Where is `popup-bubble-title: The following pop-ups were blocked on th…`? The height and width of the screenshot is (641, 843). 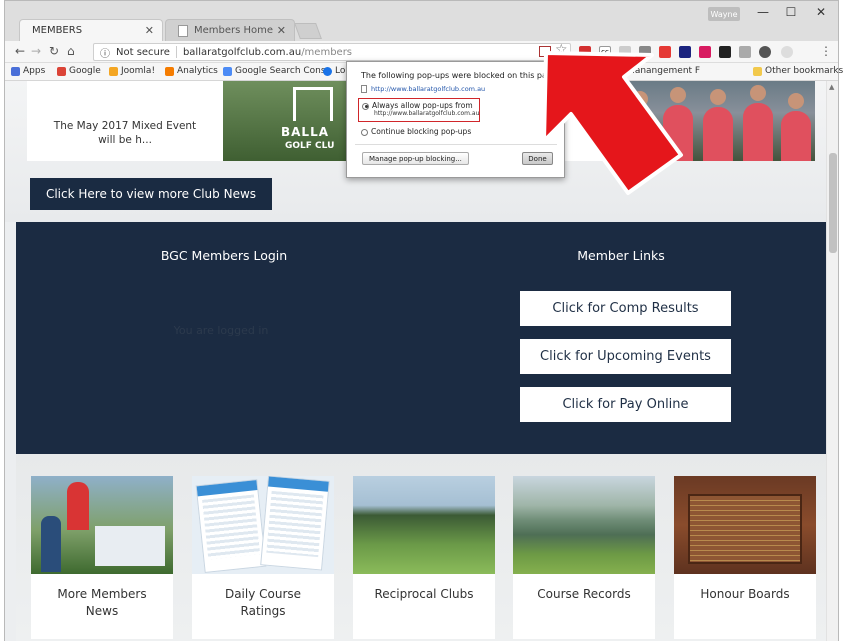
popup-bubble-title: The following pop-ups were blocked on th… is located at coordinates (460, 75).